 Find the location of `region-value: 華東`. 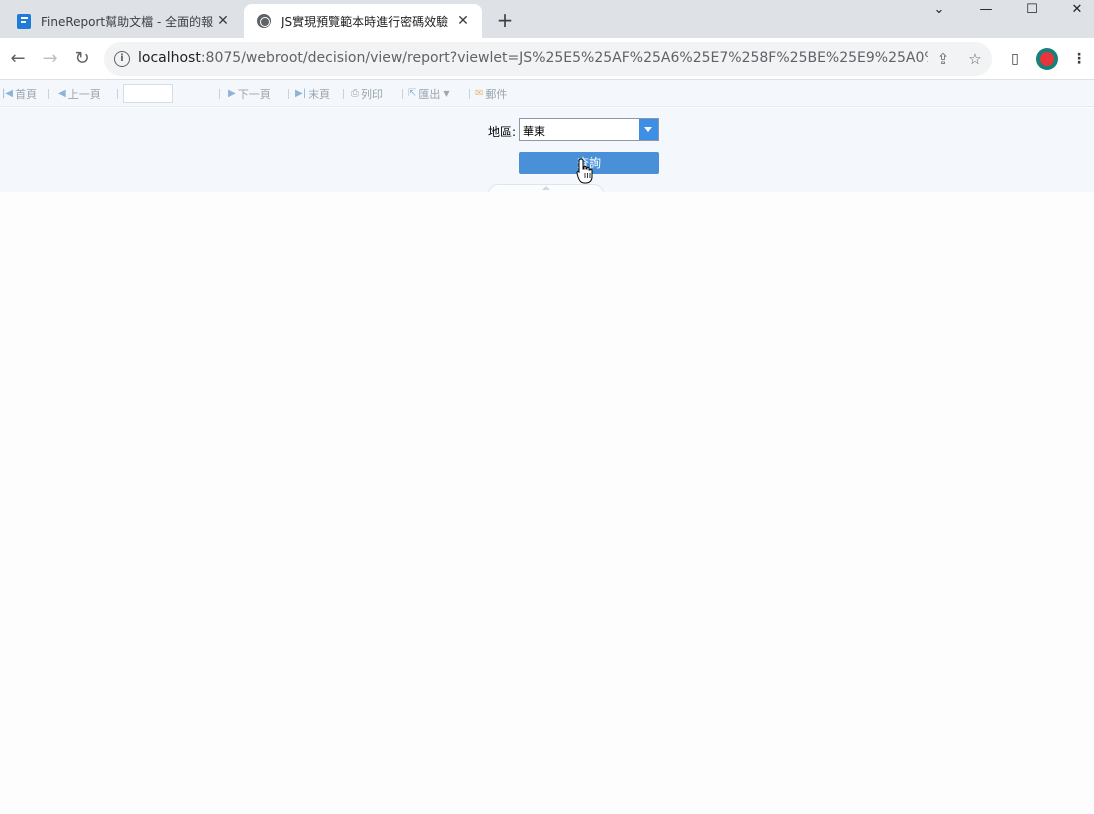

region-value: 華東 is located at coordinates (534, 131).